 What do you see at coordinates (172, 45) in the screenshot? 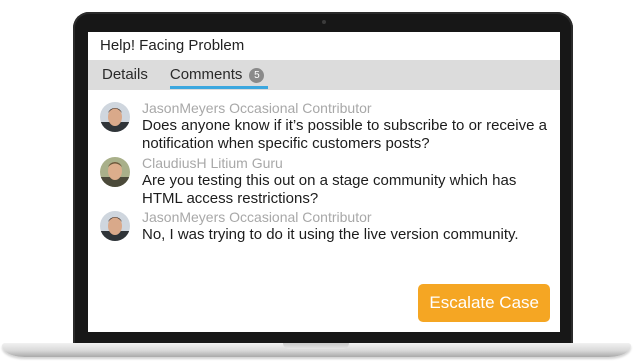
I see `case-title: Help! Facing Problem` at bounding box center [172, 45].